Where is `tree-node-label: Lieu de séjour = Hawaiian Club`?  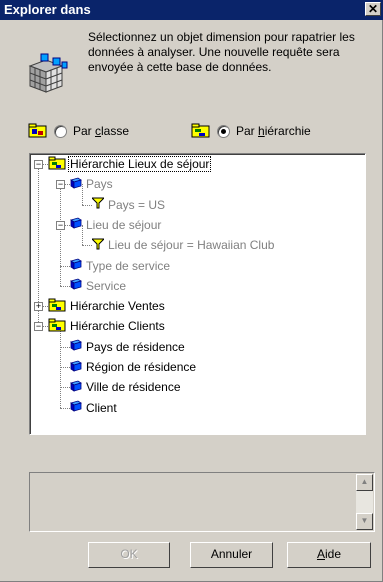
tree-node-label: Lieu de séjour = Hawaiian Club is located at coordinates (191, 245).